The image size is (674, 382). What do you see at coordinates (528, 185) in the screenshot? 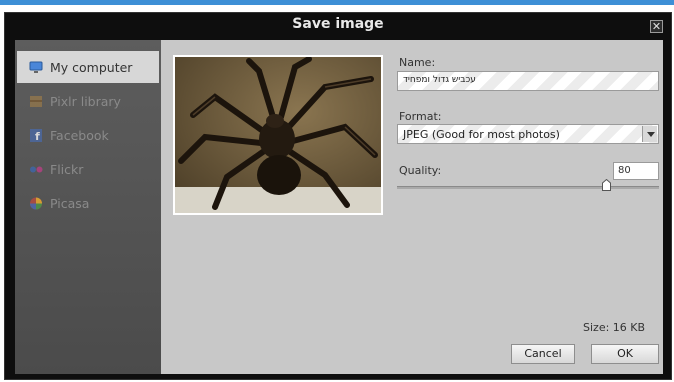
I see `quality-slider` at bounding box center [528, 185].